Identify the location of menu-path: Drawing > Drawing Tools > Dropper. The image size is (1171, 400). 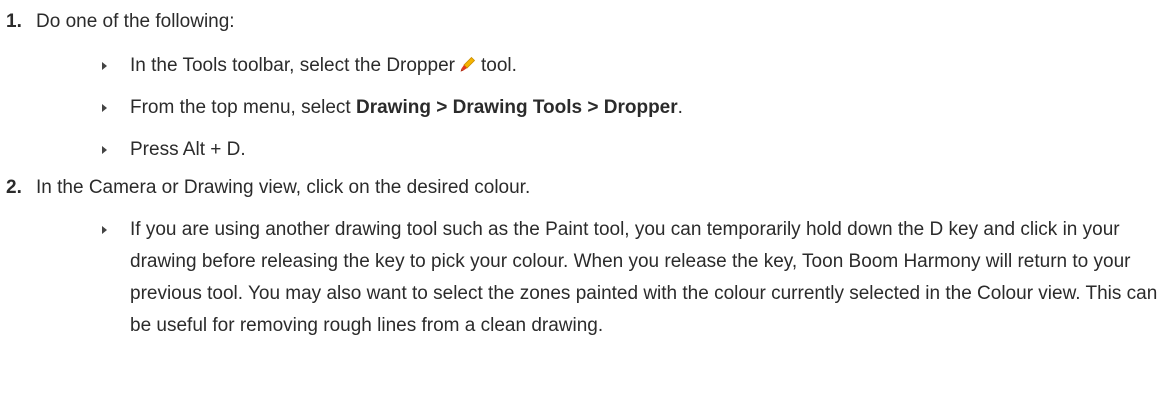
(517, 107).